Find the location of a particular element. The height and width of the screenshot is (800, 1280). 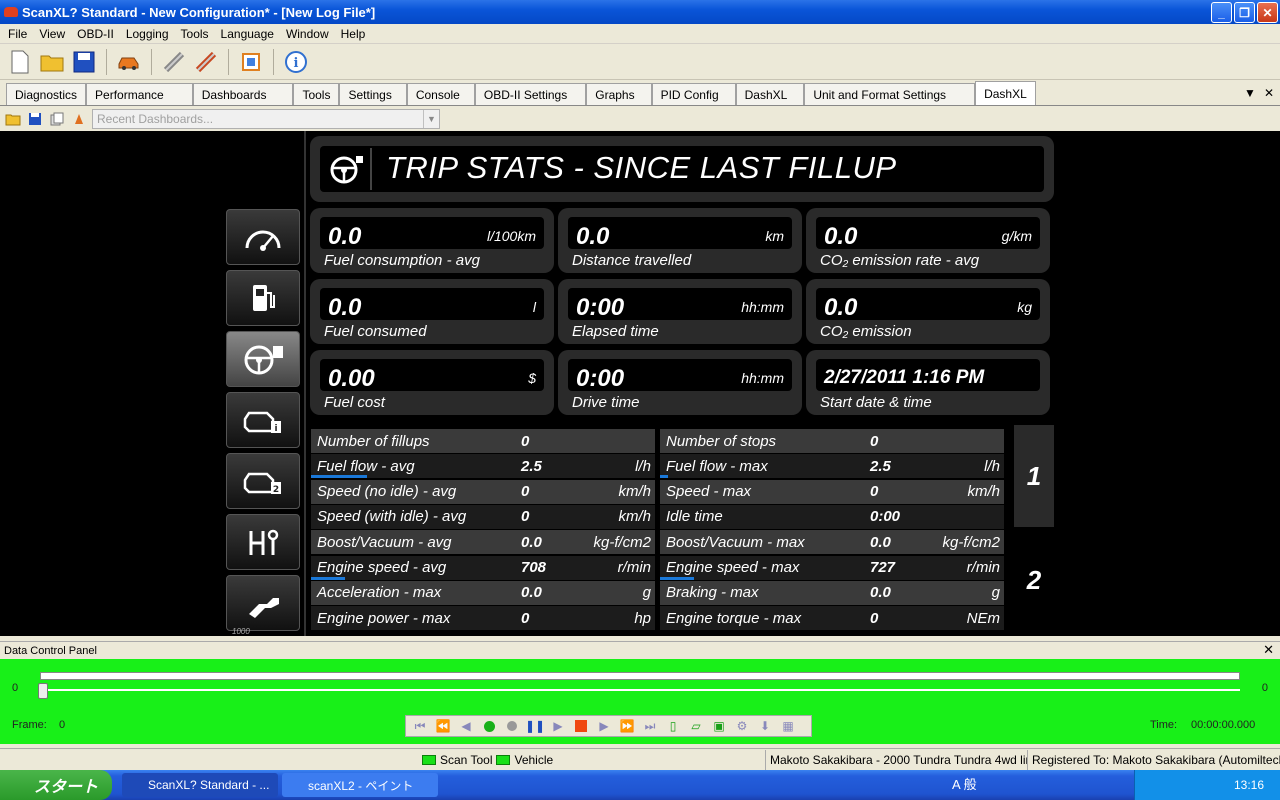

step-back-icon: ◀ is located at coordinates (466, 726).